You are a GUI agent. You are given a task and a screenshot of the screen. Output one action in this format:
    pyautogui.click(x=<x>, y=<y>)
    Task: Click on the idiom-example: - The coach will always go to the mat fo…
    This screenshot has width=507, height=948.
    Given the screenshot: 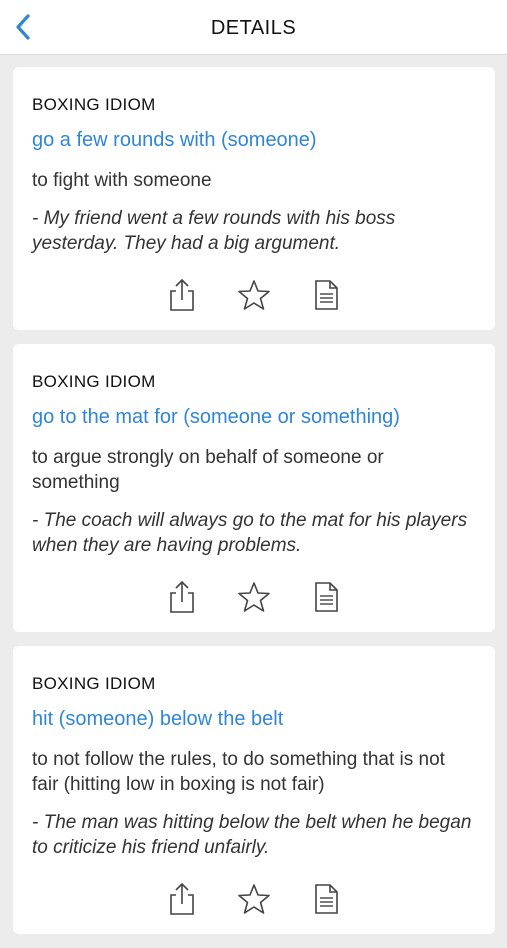 What is the action you would take?
    pyautogui.click(x=250, y=533)
    